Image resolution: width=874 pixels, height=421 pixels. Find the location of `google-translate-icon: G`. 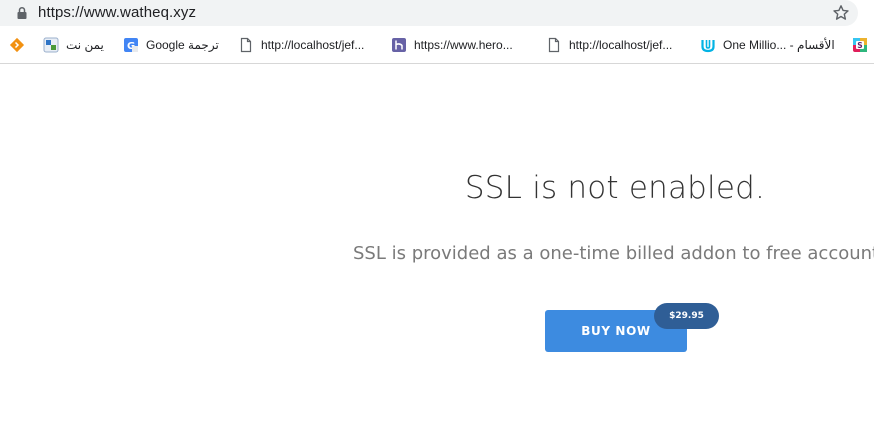

google-translate-icon: G is located at coordinates (131, 45).